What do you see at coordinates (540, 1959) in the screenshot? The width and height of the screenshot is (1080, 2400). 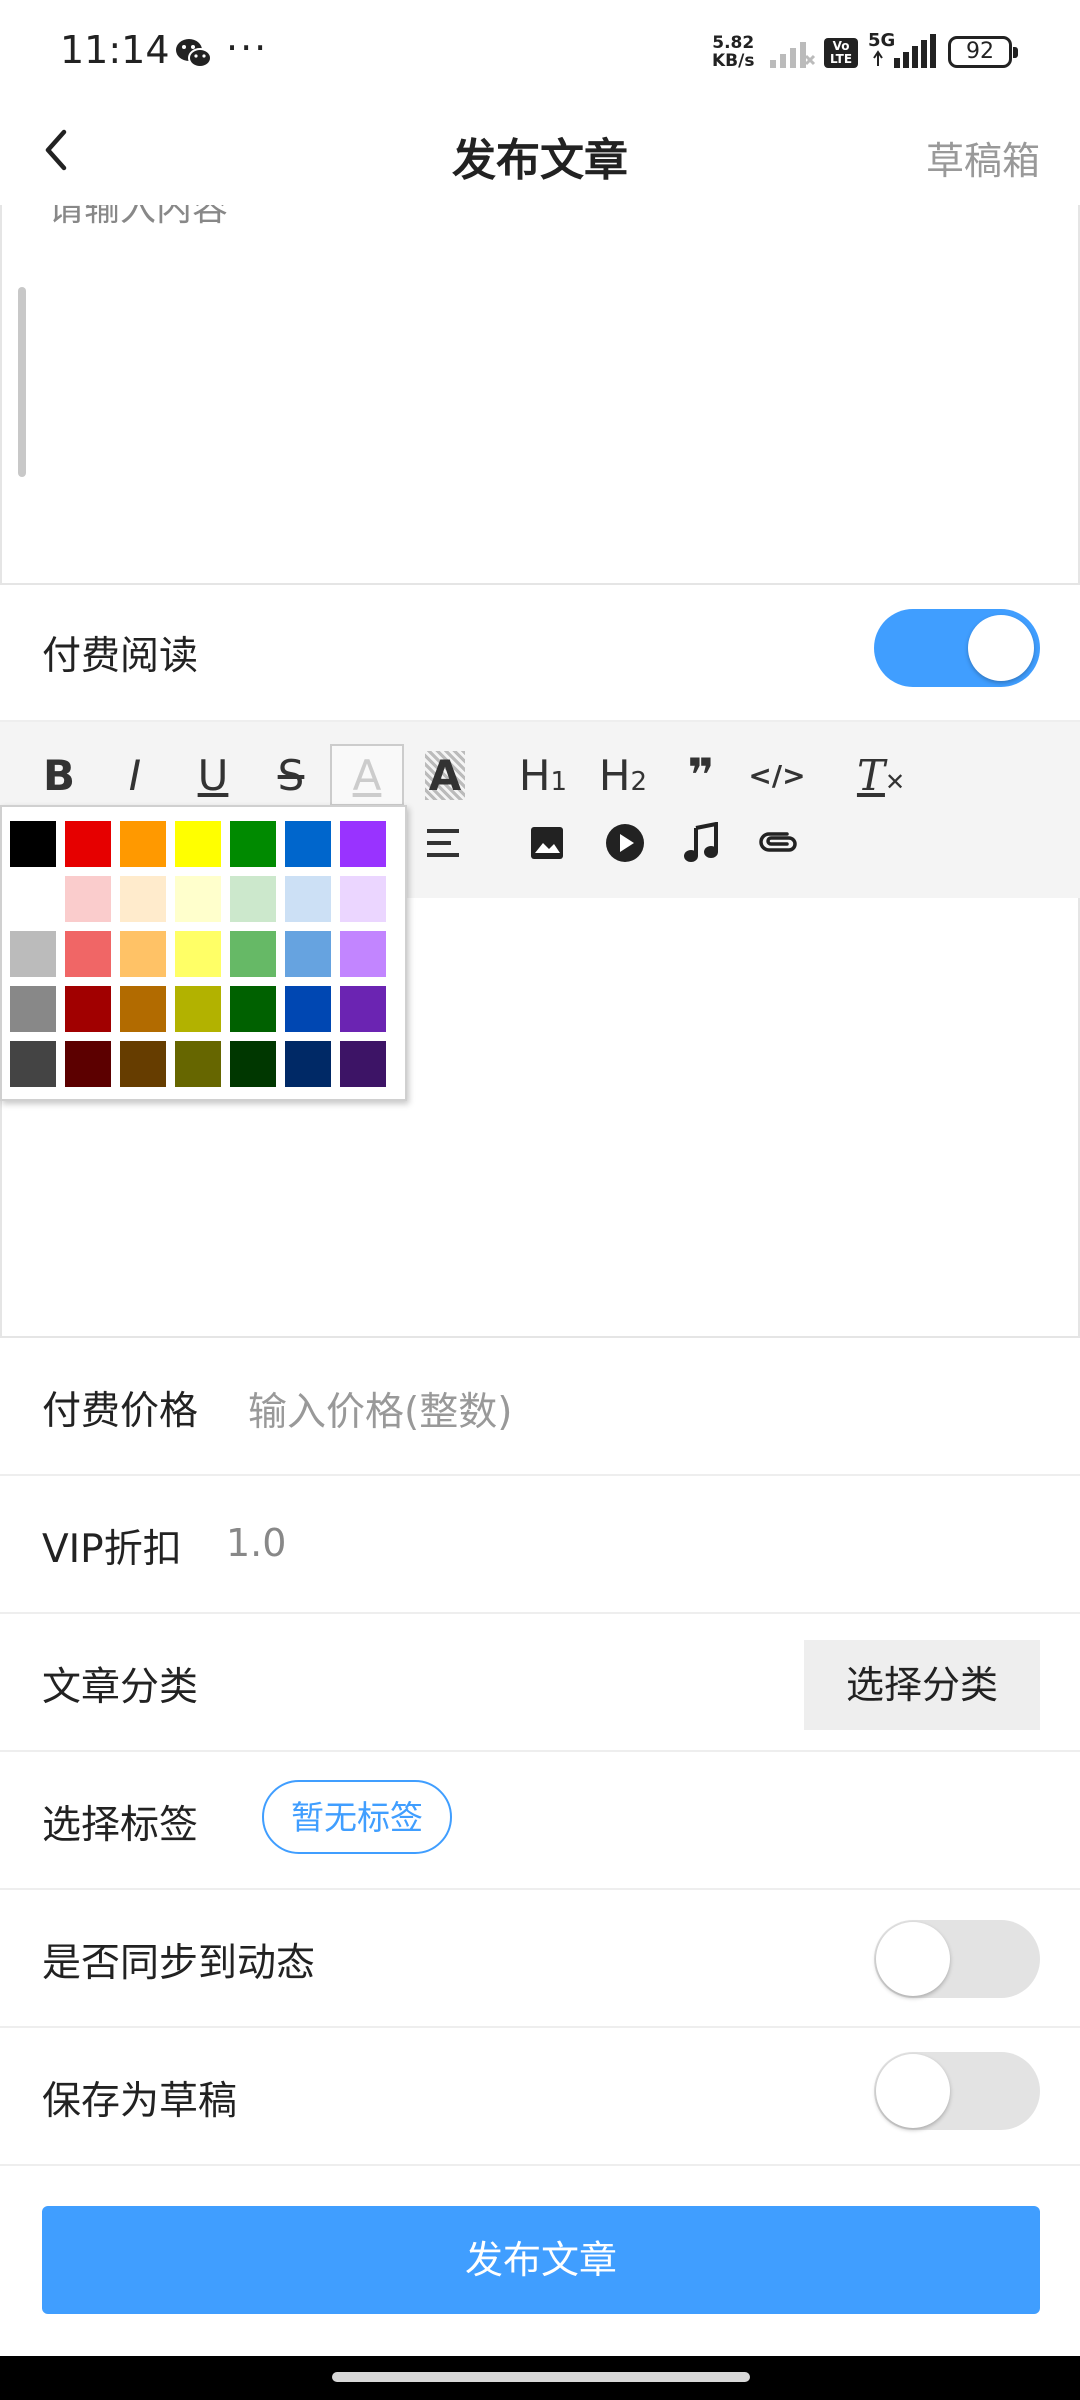 I see `sync-dynamic-row: 是否同步到动态` at bounding box center [540, 1959].